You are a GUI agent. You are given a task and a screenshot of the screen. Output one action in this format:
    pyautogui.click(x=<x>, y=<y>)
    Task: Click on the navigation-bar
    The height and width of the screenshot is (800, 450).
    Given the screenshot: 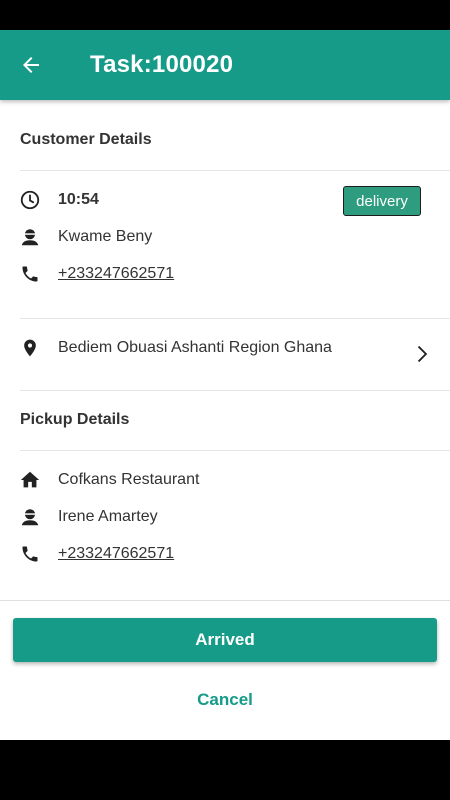 What is the action you would take?
    pyautogui.click(x=225, y=770)
    